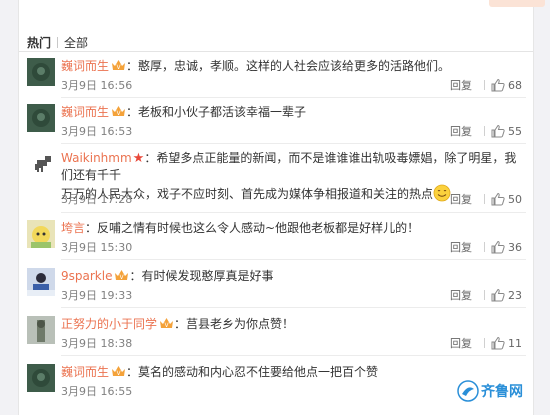 The width and height of the screenshot is (550, 415). I want to click on comment-date: 3月9日 17:28, so click(97, 199).